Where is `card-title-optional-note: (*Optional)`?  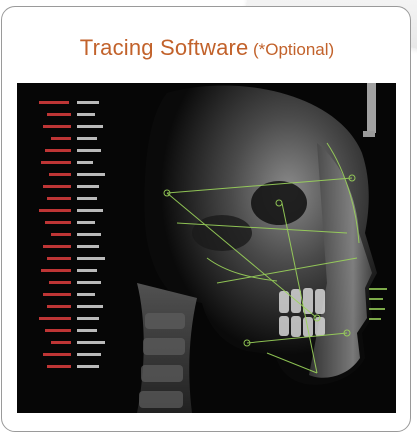 card-title-optional-note: (*Optional) is located at coordinates (293, 49).